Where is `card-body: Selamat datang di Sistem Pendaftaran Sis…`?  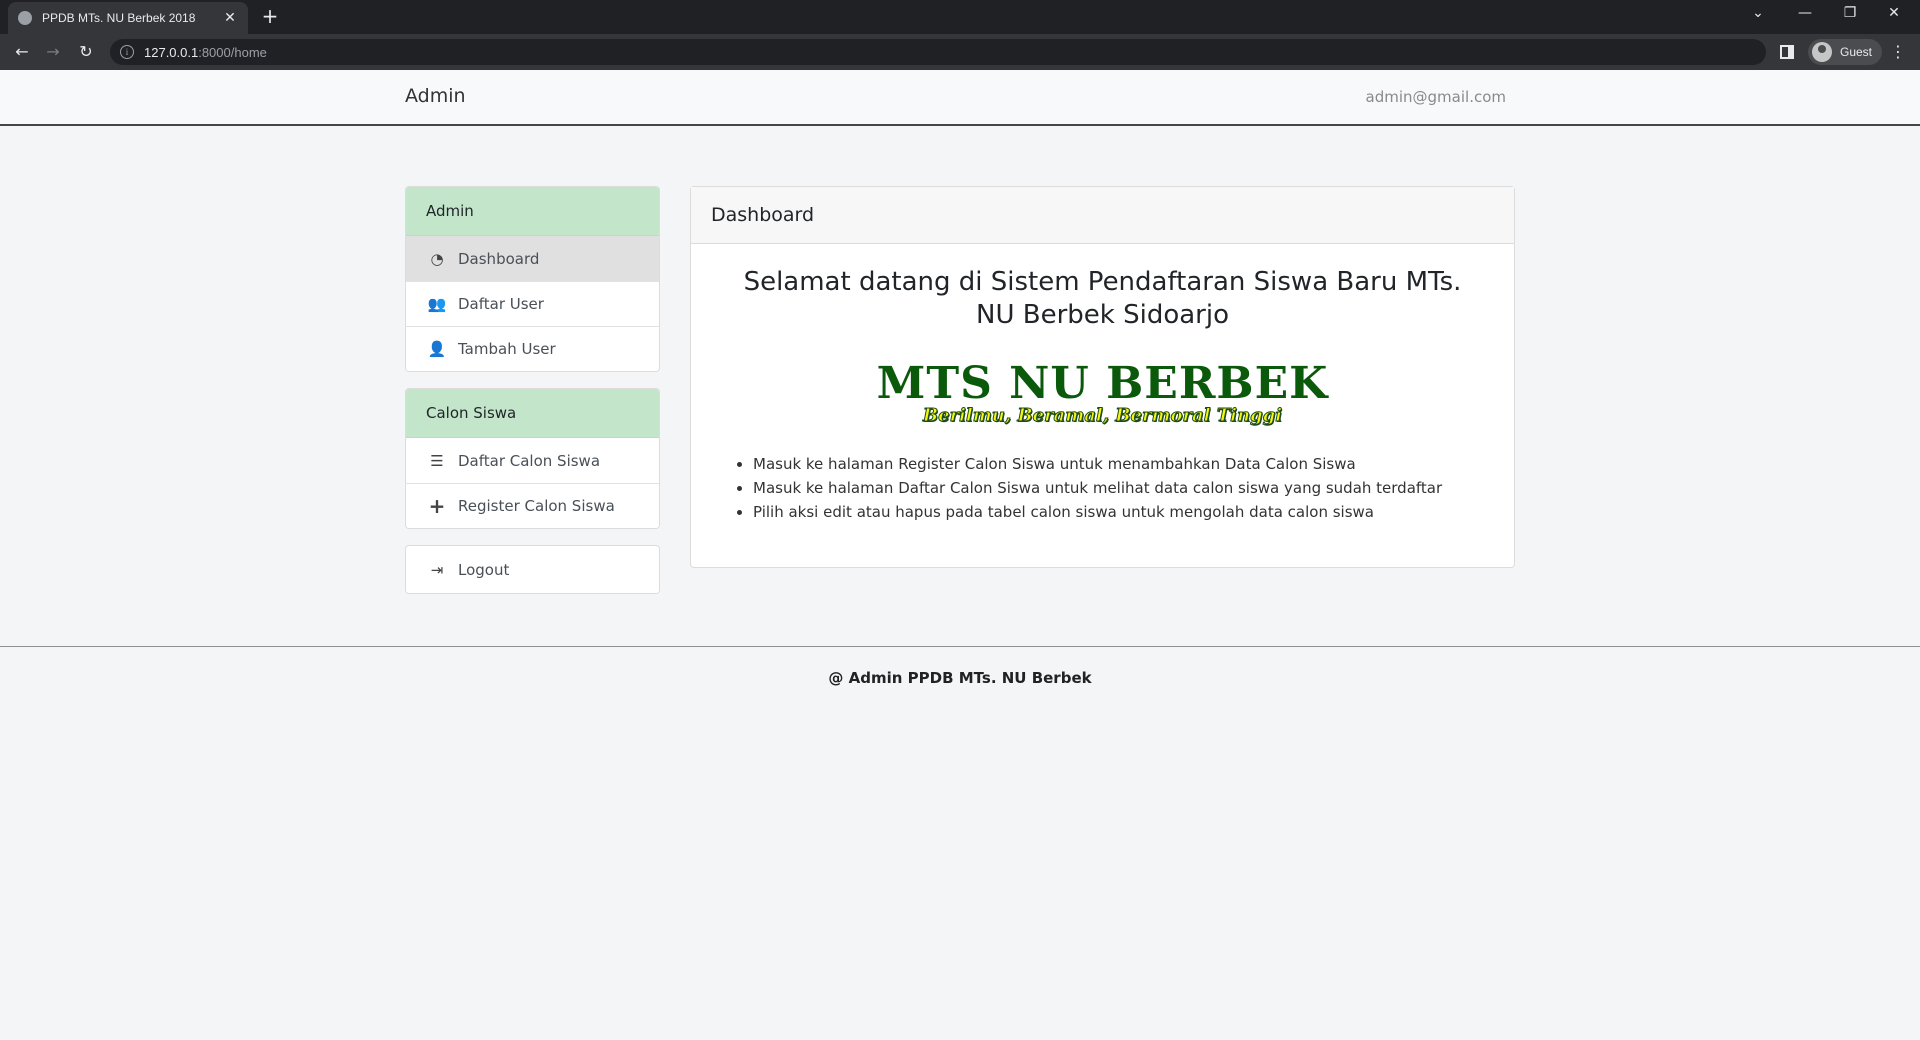 card-body: Selamat datang di Sistem Pendaftaran Sis… is located at coordinates (1102, 394).